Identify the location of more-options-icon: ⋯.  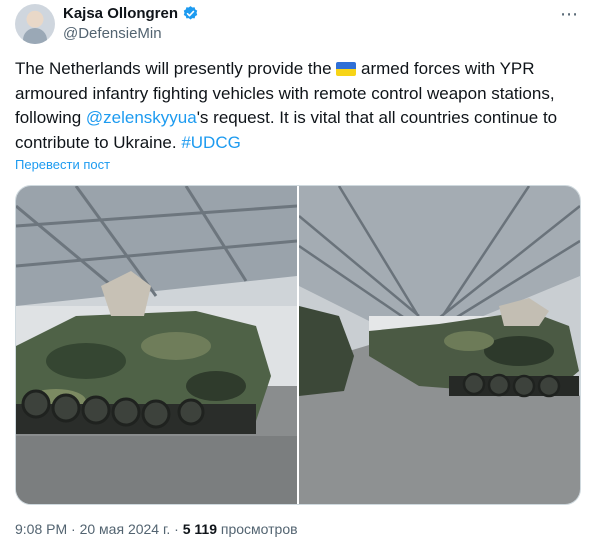
(569, 14).